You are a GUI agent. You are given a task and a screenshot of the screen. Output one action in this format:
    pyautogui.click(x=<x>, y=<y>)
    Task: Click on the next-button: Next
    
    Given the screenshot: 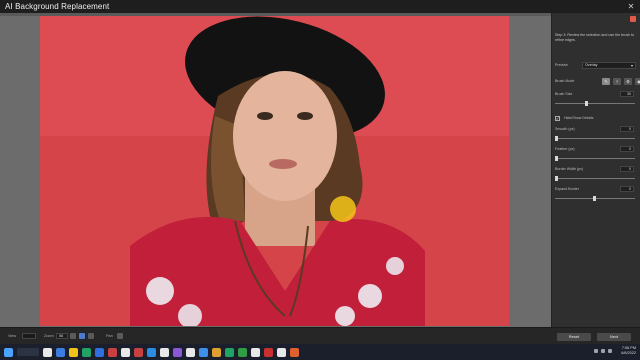 What is the action you would take?
    pyautogui.click(x=614, y=337)
    